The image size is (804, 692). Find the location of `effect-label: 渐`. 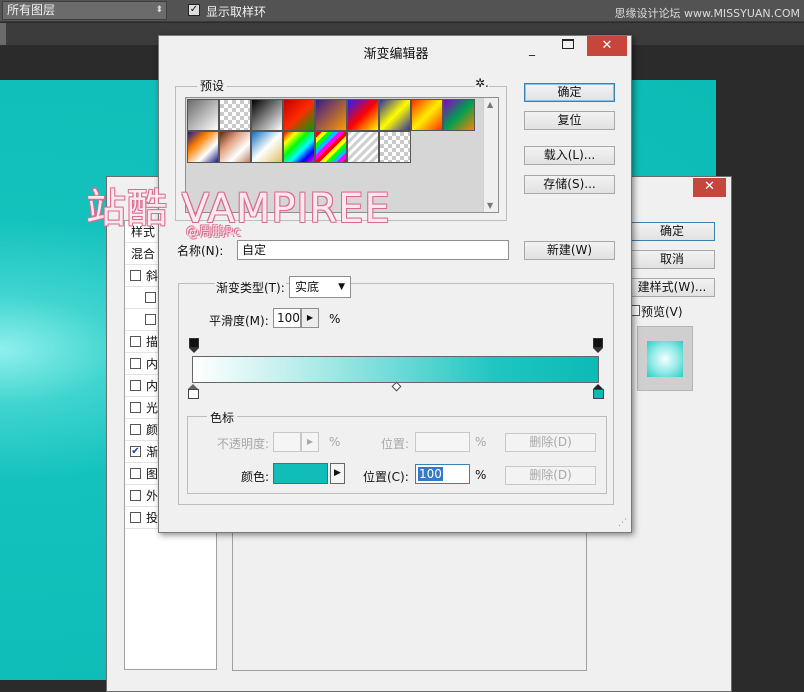

effect-label: 渐 is located at coordinates (152, 452).